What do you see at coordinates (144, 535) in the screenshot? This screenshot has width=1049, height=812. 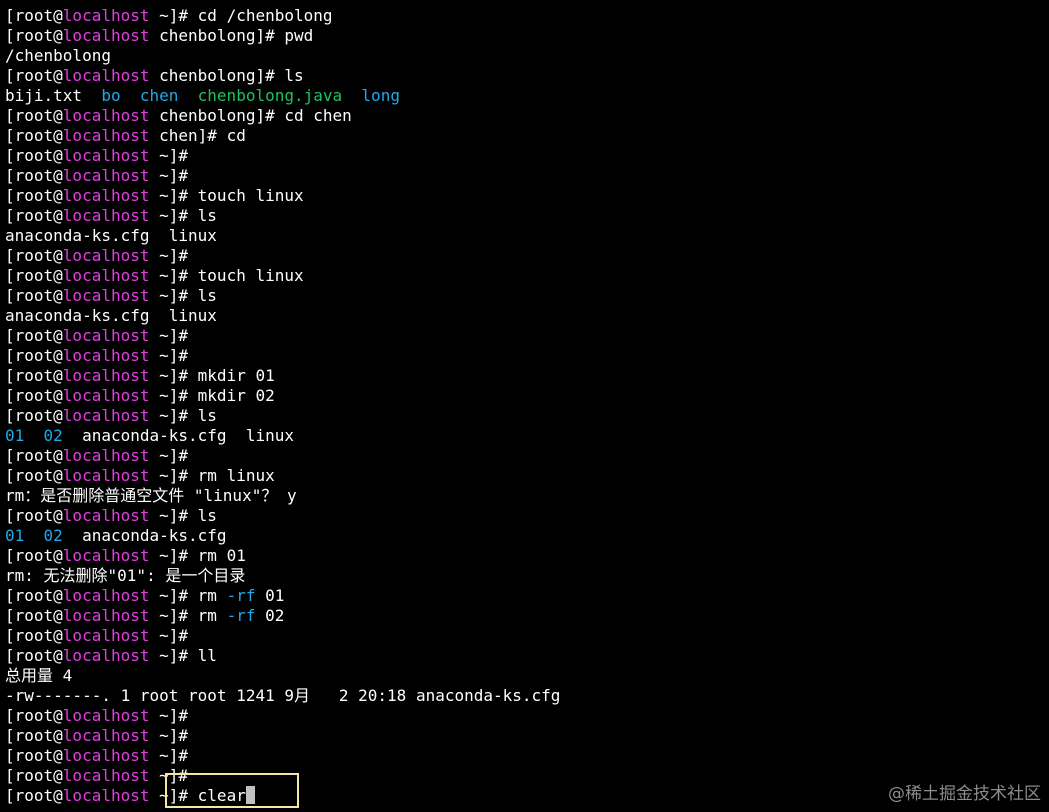 I see `terminal-text: anaconda-ks.cfg` at bounding box center [144, 535].